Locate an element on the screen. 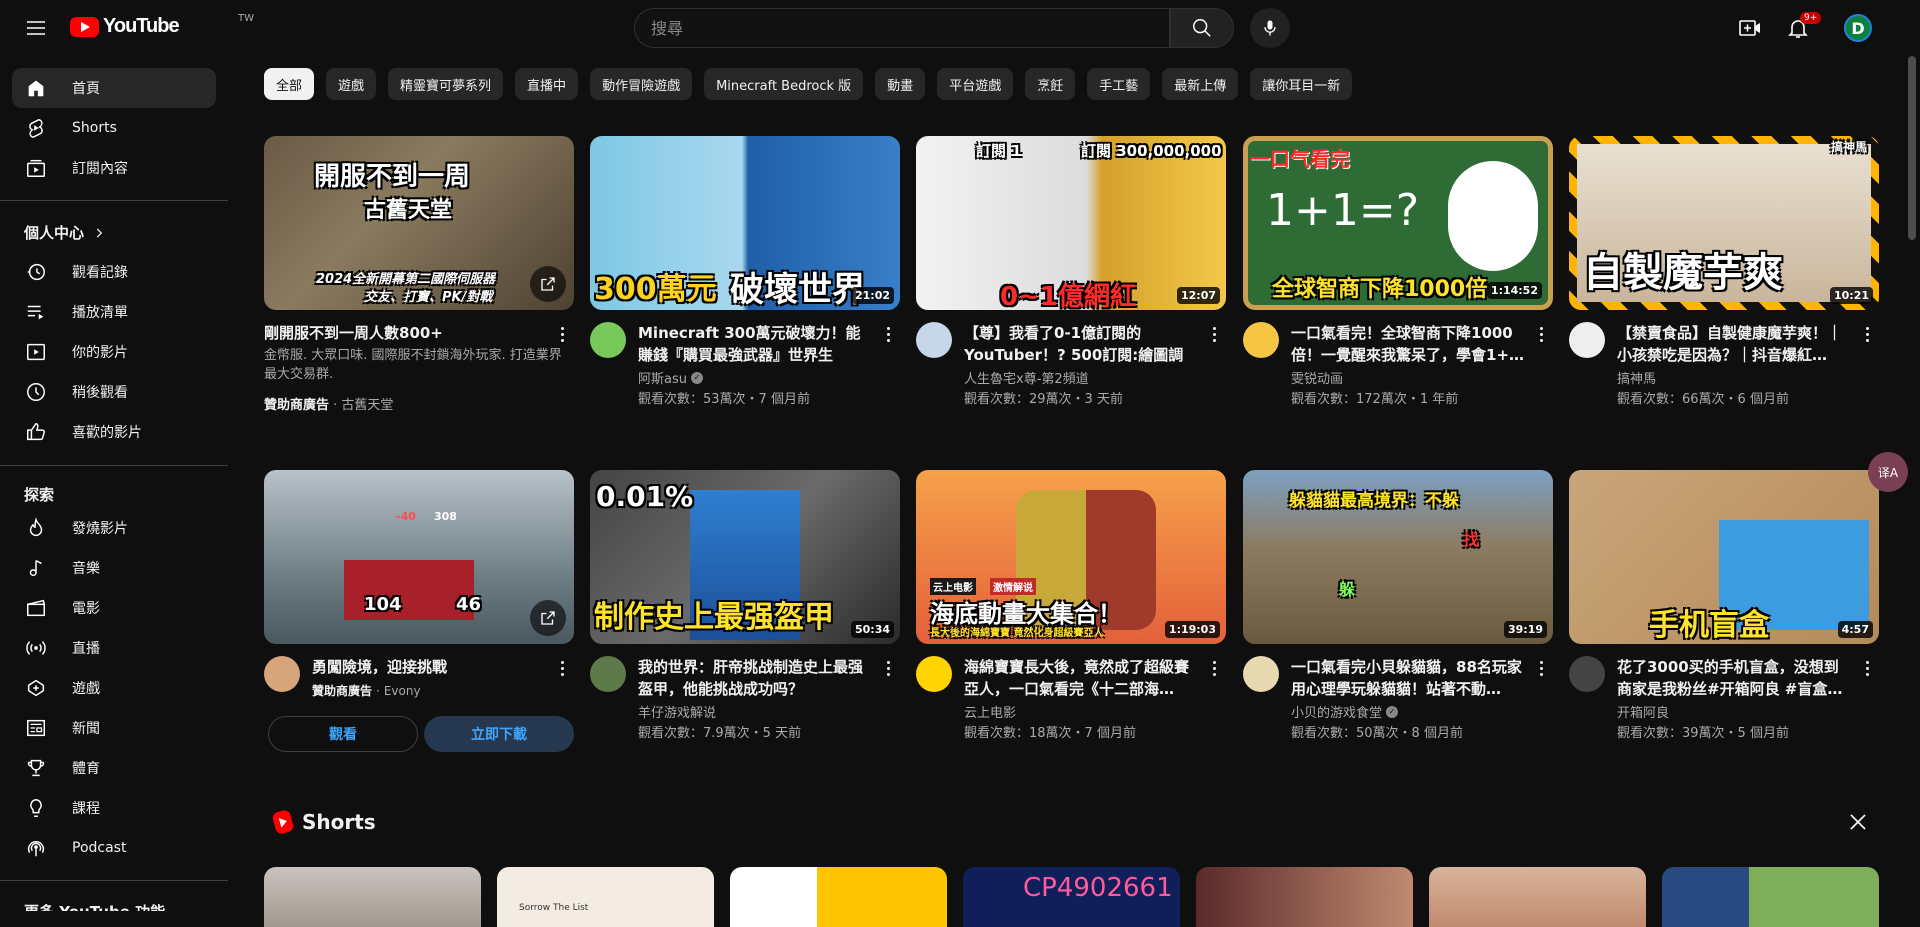 The image size is (1920, 927). chip: 最新上傳 is located at coordinates (1200, 84).